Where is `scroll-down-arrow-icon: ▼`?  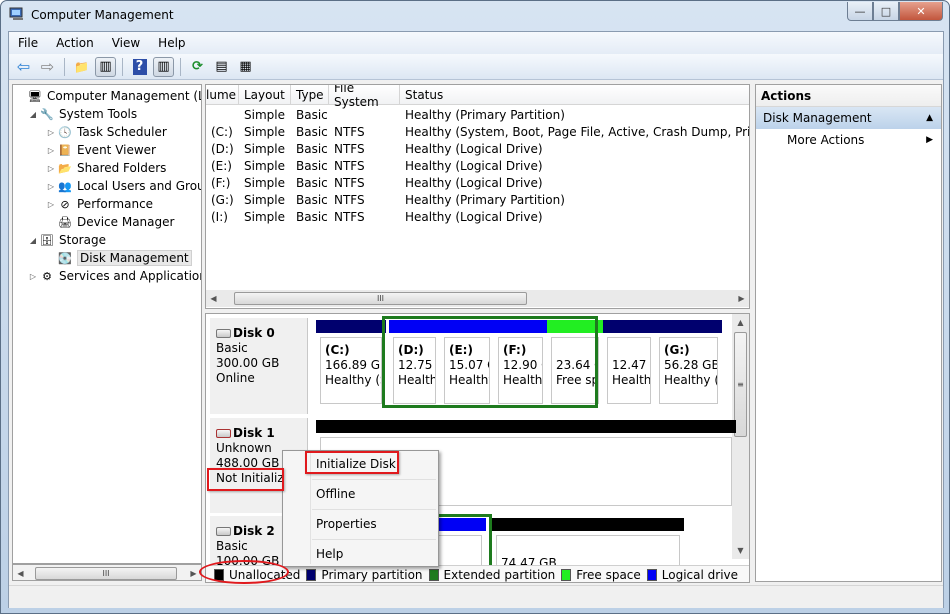
scroll-down-arrow-icon: ▼ is located at coordinates (740, 550).